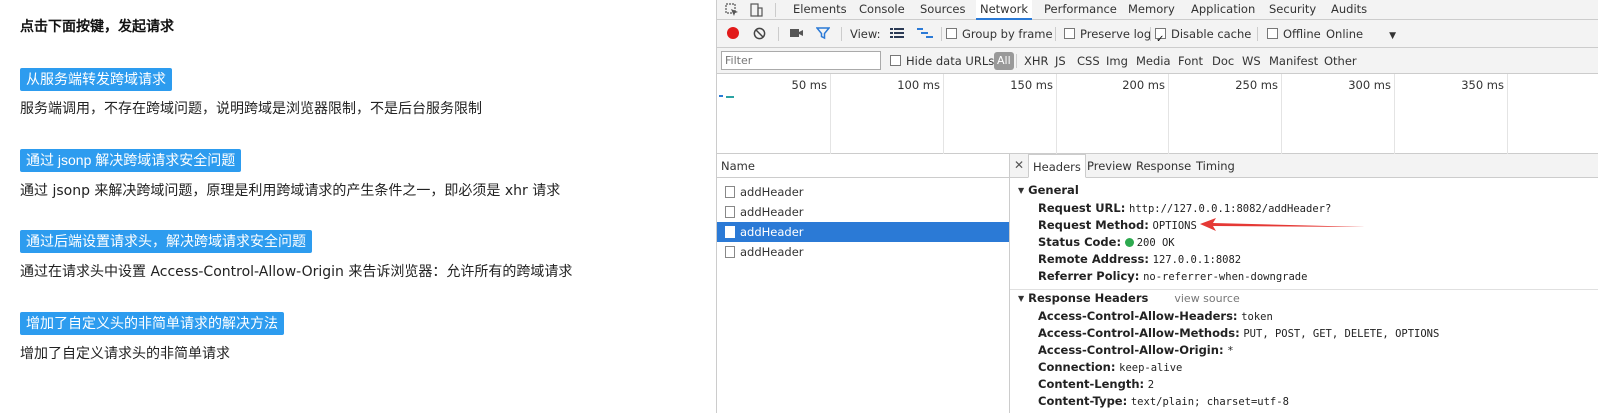  Describe the element at coordinates (756, 10) in the screenshot. I see `device-toolbar-icon` at that location.